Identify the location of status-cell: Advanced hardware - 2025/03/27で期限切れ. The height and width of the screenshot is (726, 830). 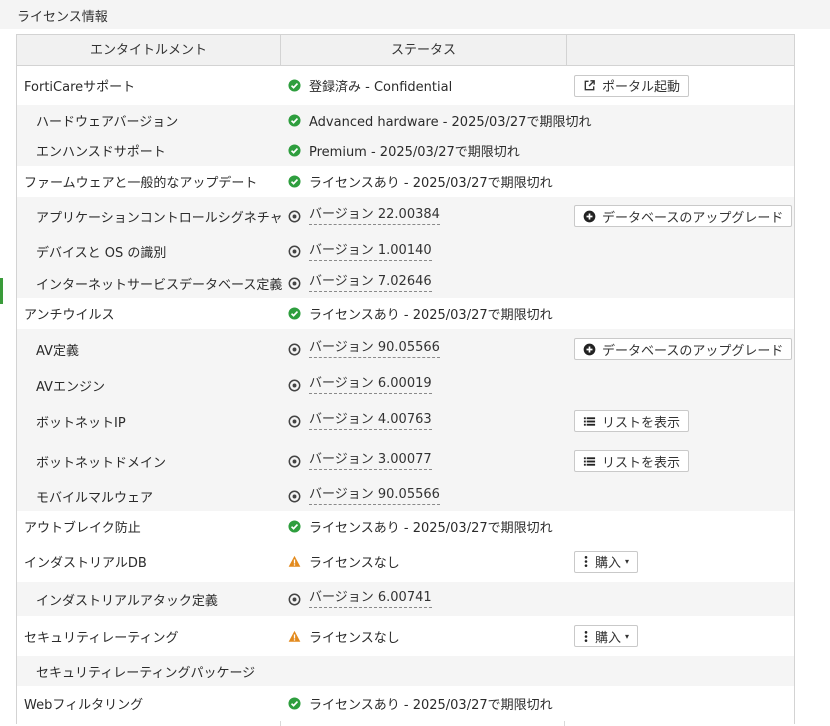
(439, 120).